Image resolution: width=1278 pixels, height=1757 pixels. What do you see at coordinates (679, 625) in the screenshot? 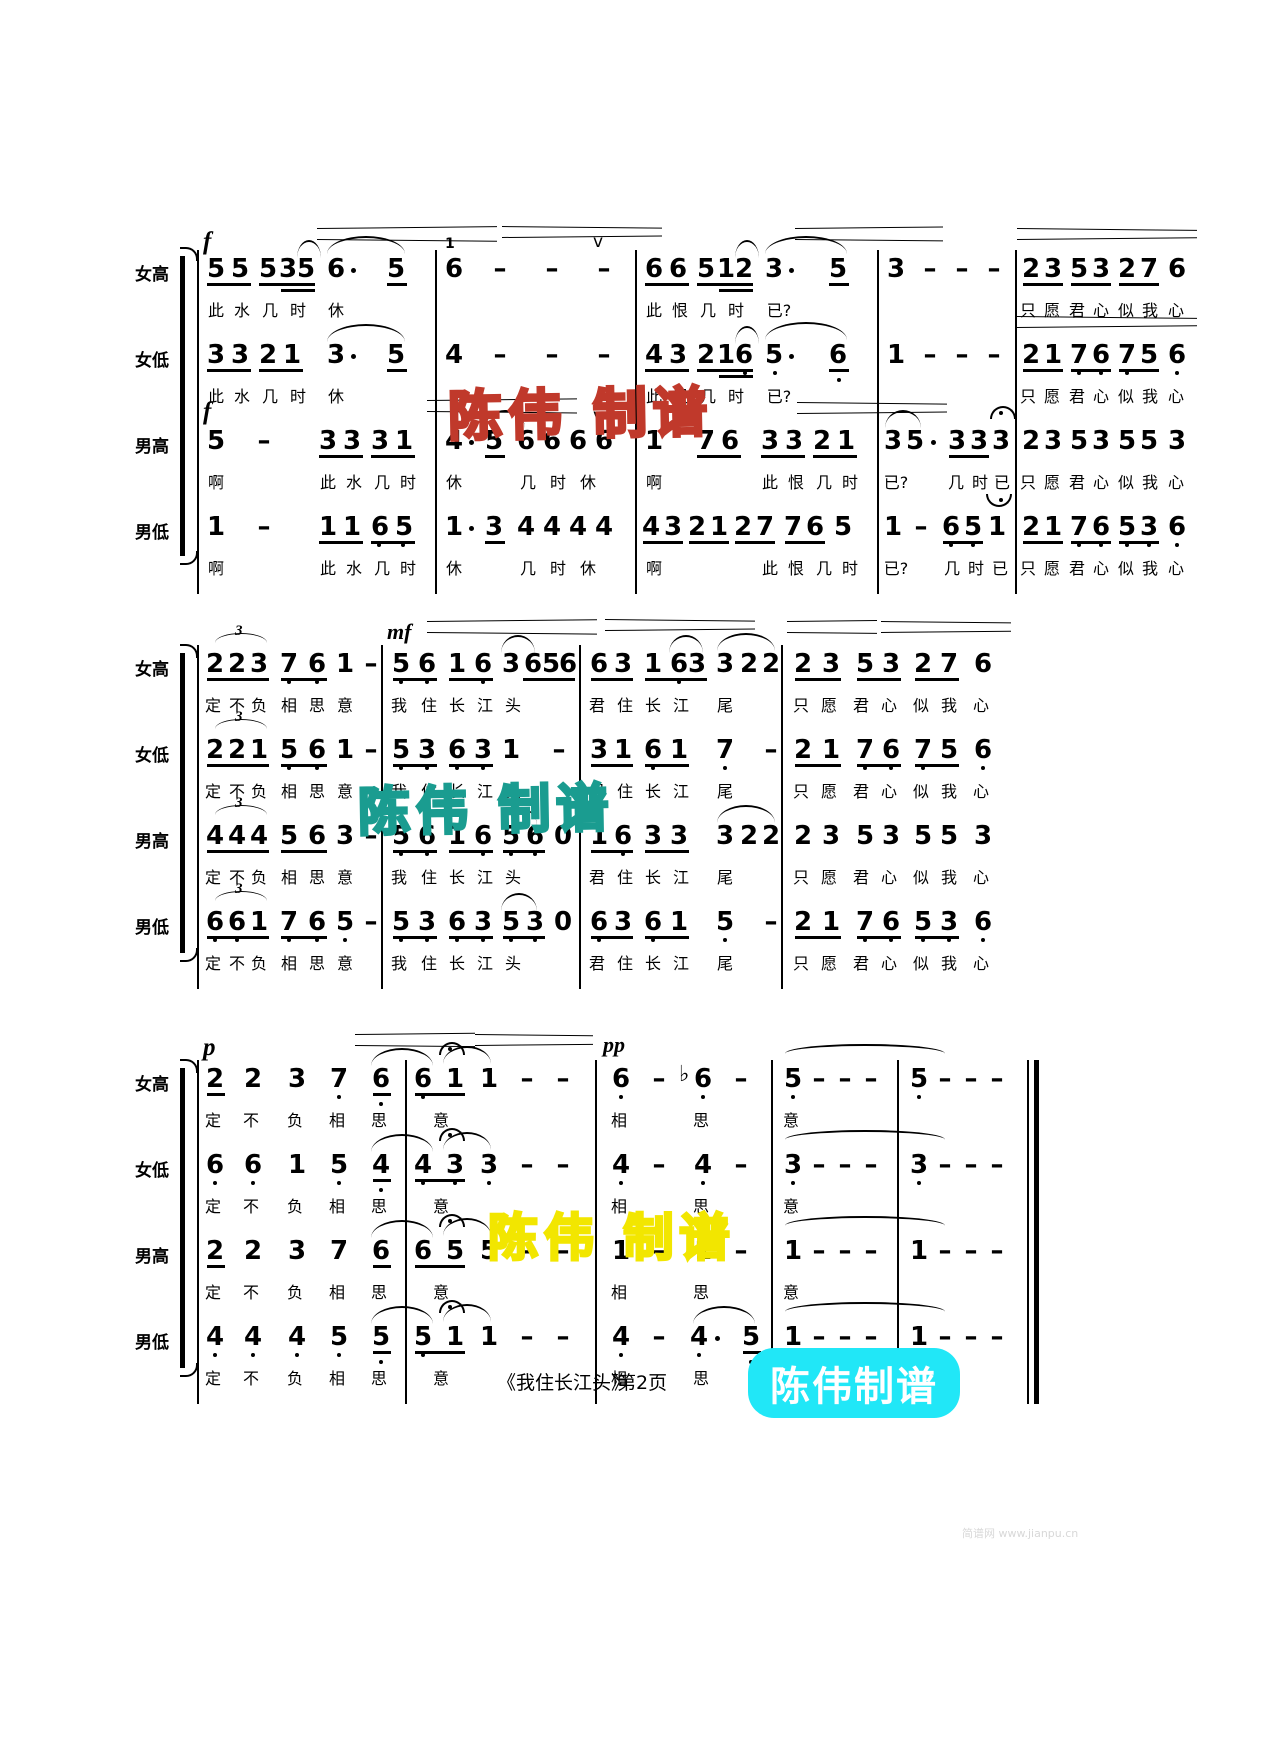
I see `diminuendo-hairpin` at bounding box center [679, 625].